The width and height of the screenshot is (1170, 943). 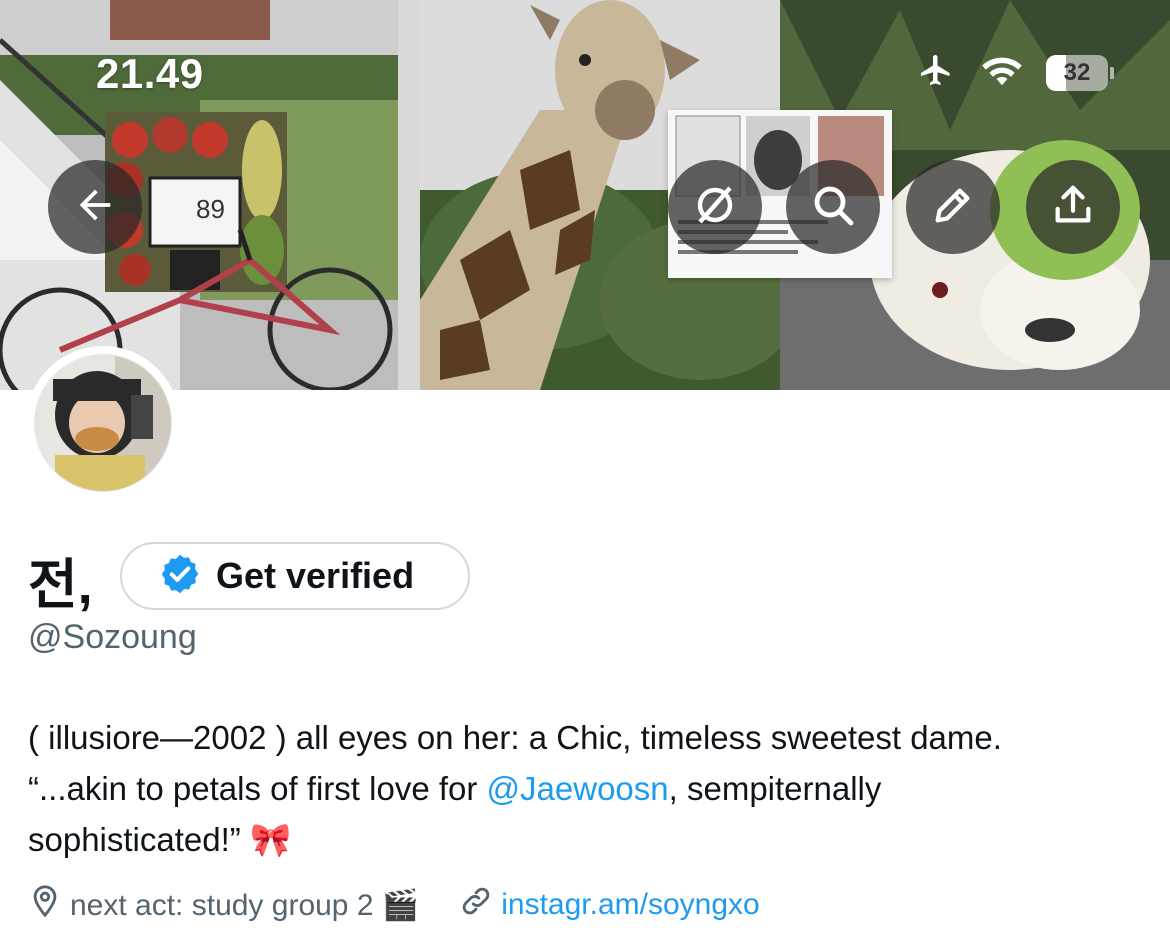 What do you see at coordinates (775, 788) in the screenshot?
I see `bio-text: , sempiternally` at bounding box center [775, 788].